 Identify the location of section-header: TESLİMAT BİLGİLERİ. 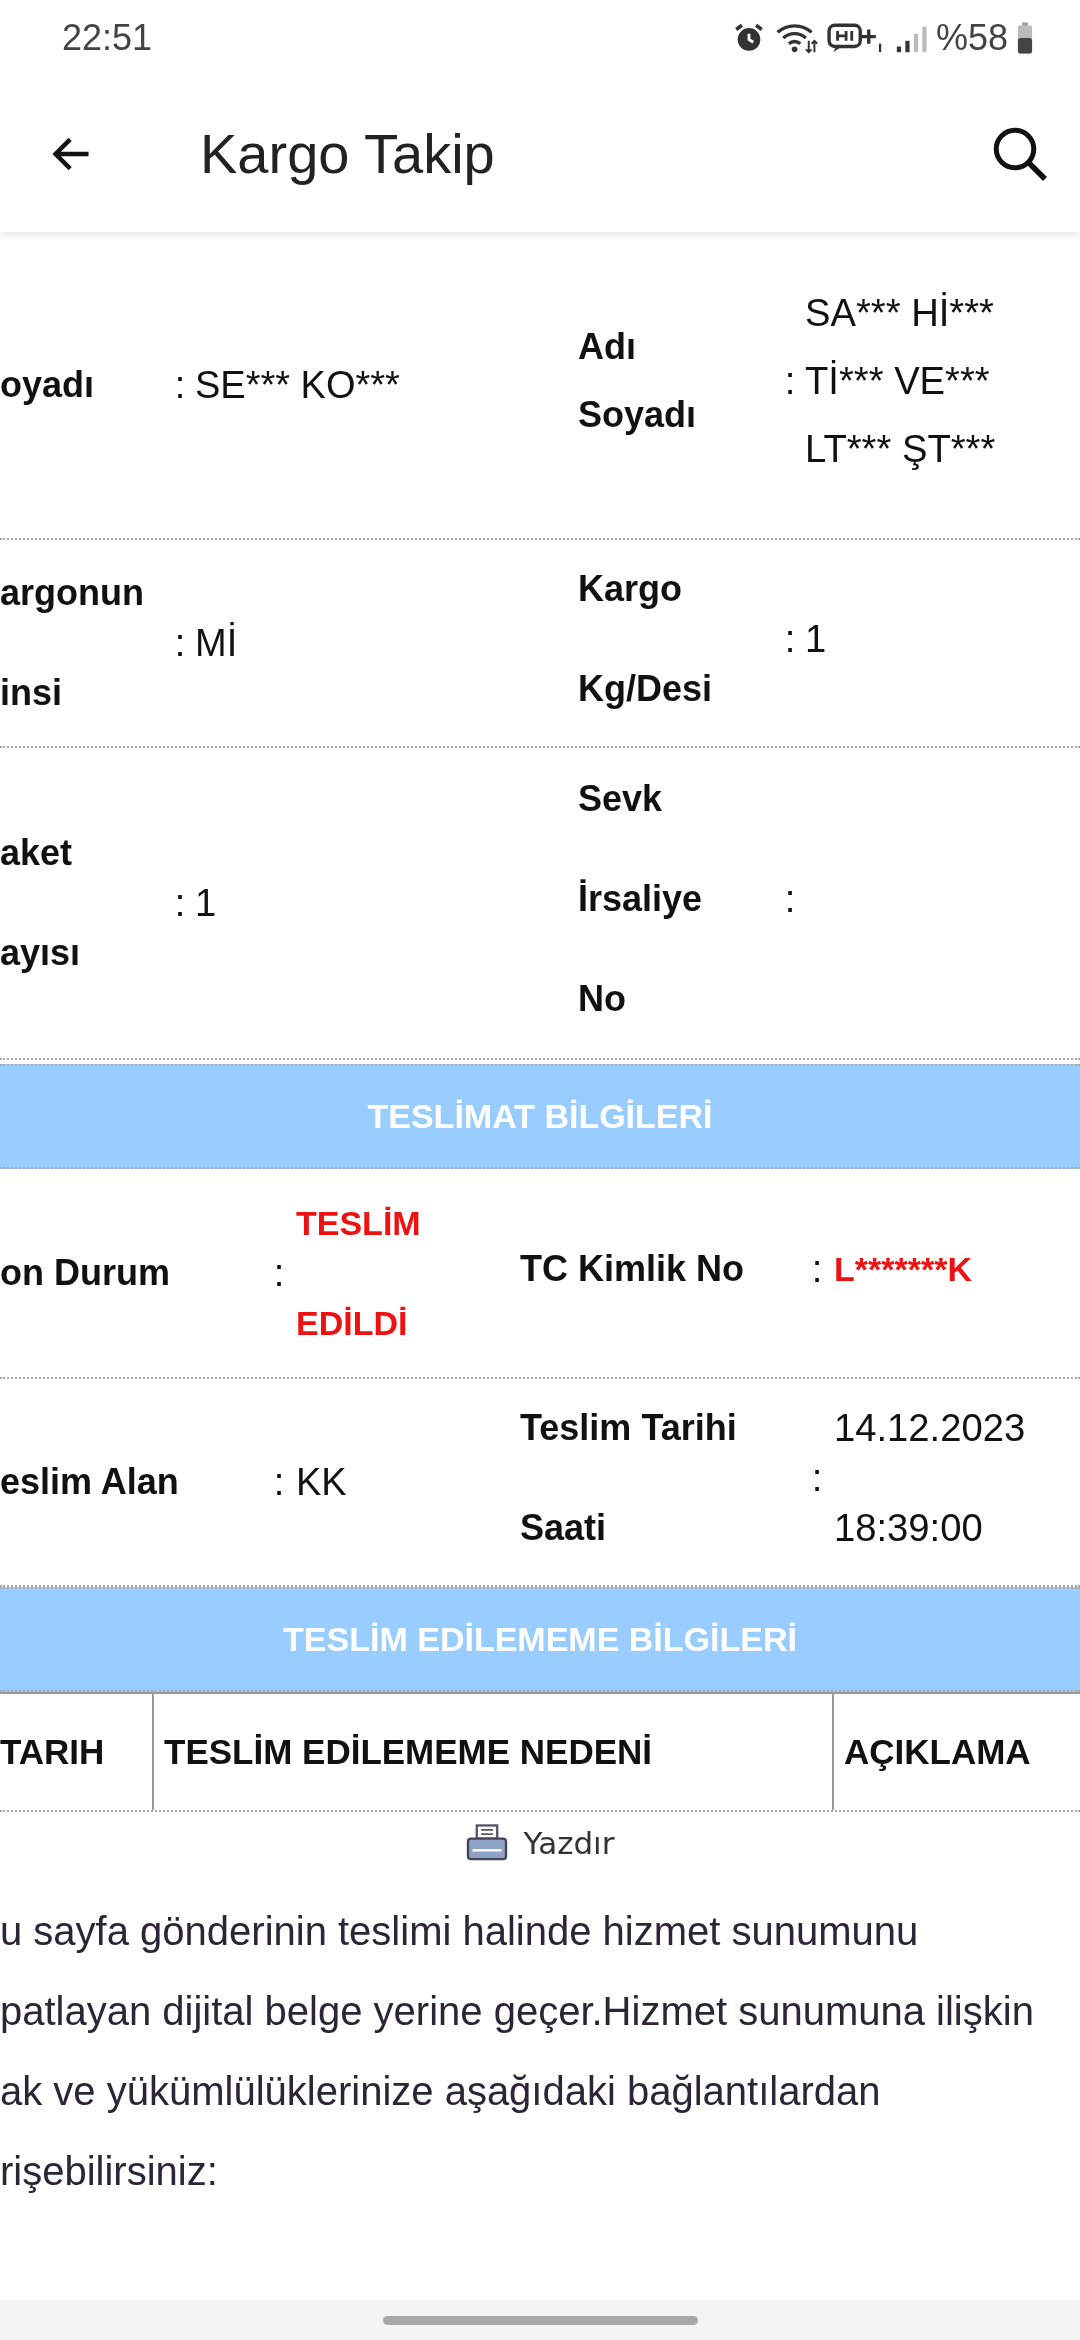
(540, 1116).